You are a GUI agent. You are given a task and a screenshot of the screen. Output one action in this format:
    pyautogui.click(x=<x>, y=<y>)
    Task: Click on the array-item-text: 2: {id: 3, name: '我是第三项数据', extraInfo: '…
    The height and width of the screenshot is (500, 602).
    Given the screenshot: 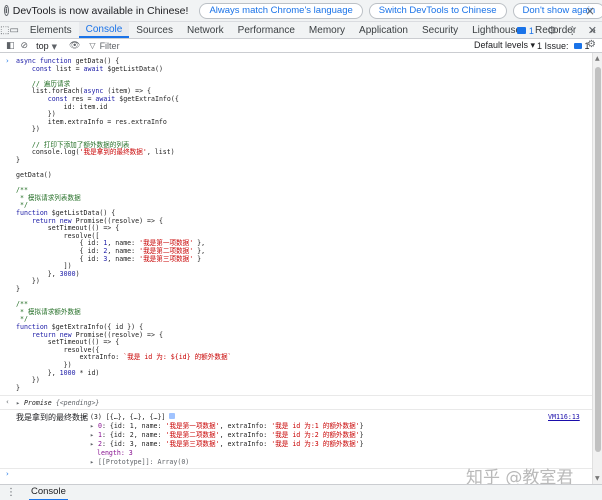 What is the action you would take?
    pyautogui.click(x=230, y=444)
    